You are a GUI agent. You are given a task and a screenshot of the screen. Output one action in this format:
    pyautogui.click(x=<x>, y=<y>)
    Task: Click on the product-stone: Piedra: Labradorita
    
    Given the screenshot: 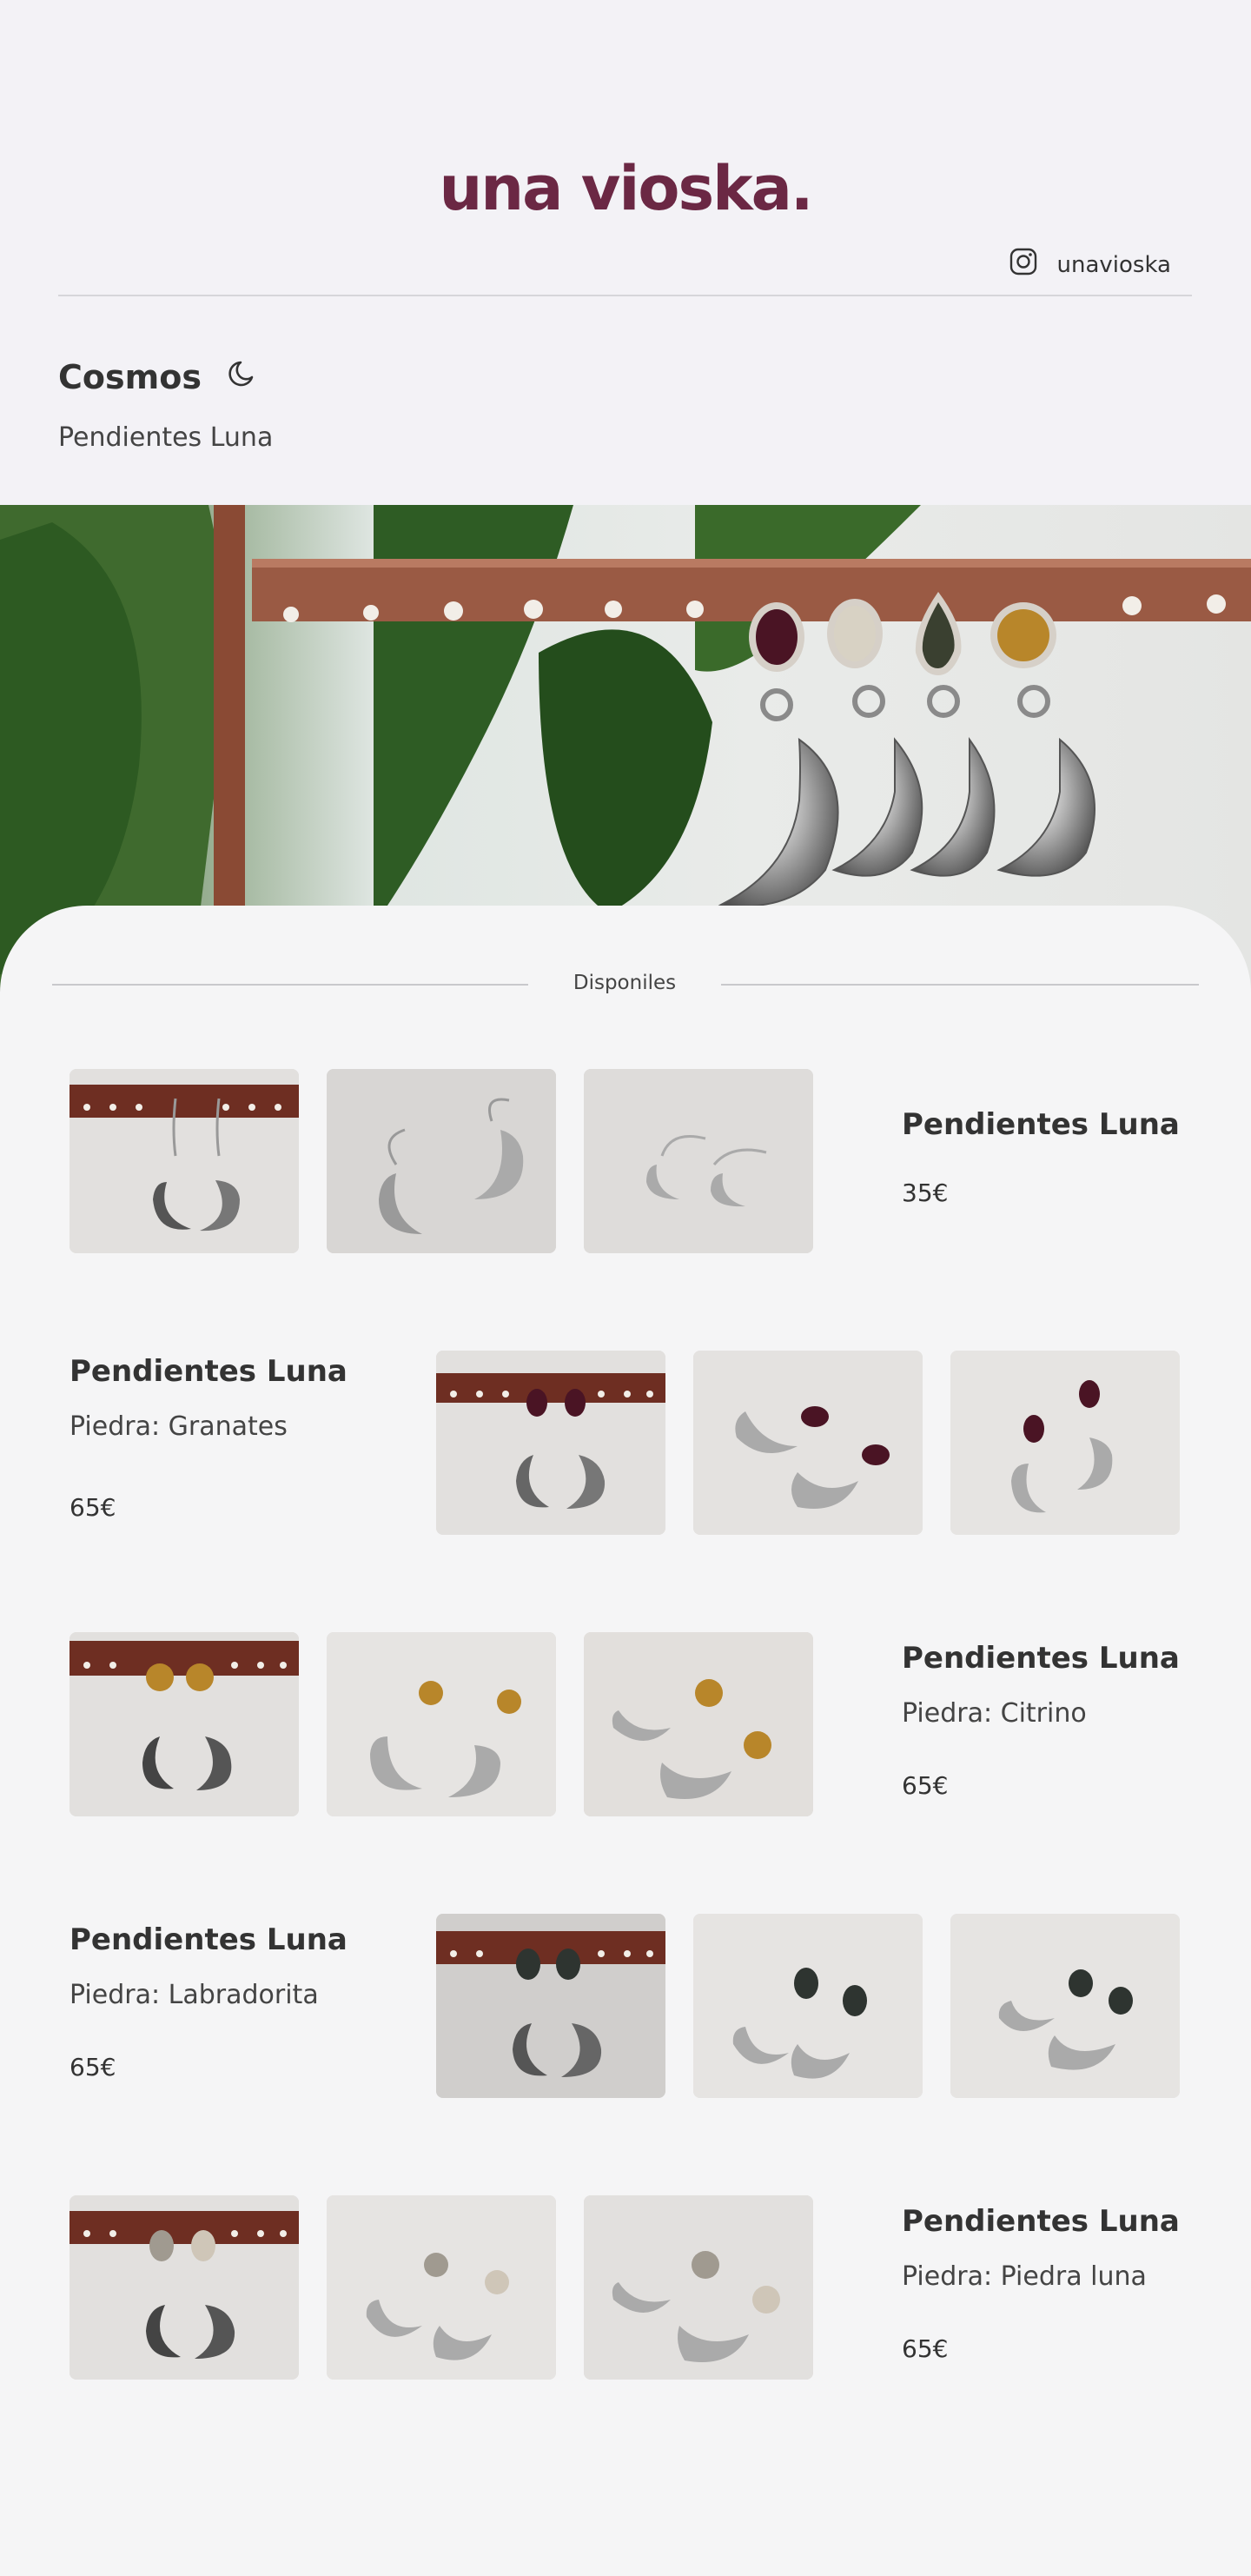 What is the action you would take?
    pyautogui.click(x=194, y=1995)
    